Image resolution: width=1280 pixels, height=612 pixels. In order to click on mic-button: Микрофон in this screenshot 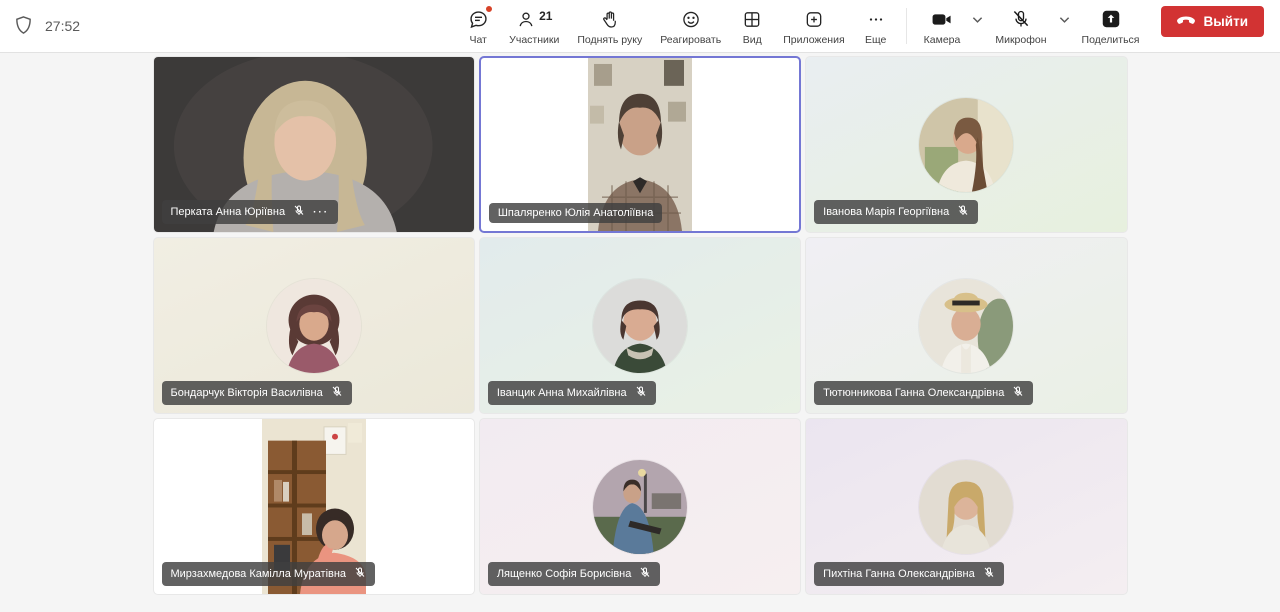, I will do `click(1020, 26)`.